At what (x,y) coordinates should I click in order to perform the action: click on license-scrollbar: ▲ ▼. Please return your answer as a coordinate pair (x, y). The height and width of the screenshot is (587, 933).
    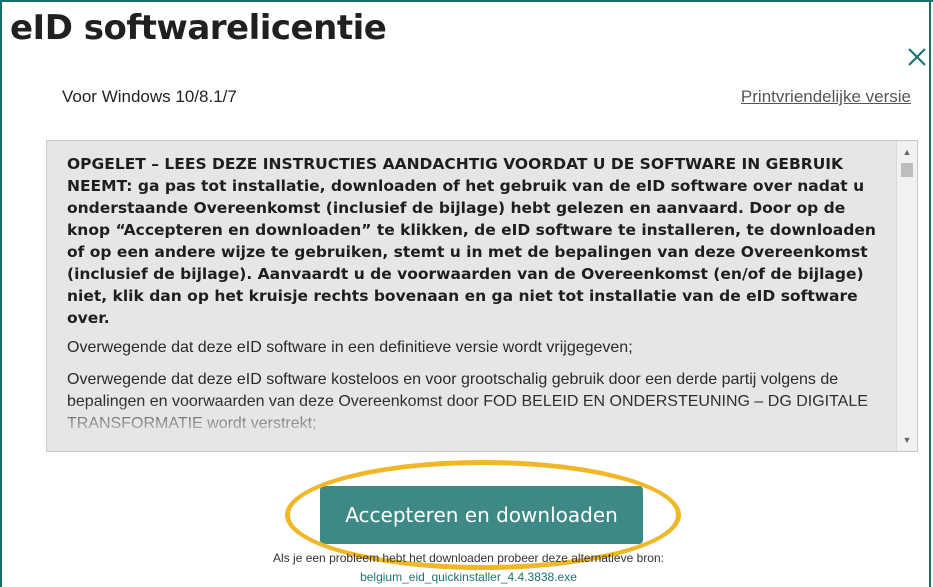
    Looking at the image, I should click on (906, 296).